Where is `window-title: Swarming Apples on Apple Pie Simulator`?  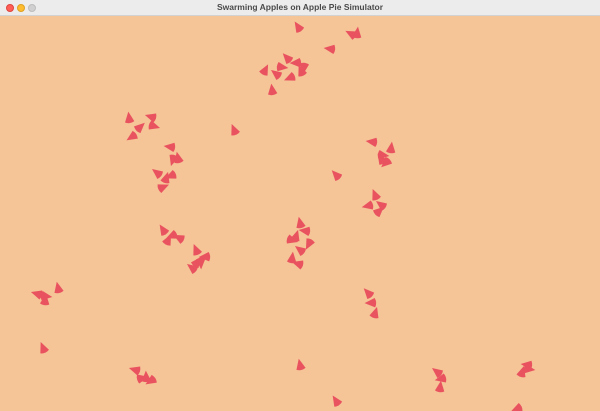
window-title: Swarming Apples on Apple Pie Simulator is located at coordinates (300, 7).